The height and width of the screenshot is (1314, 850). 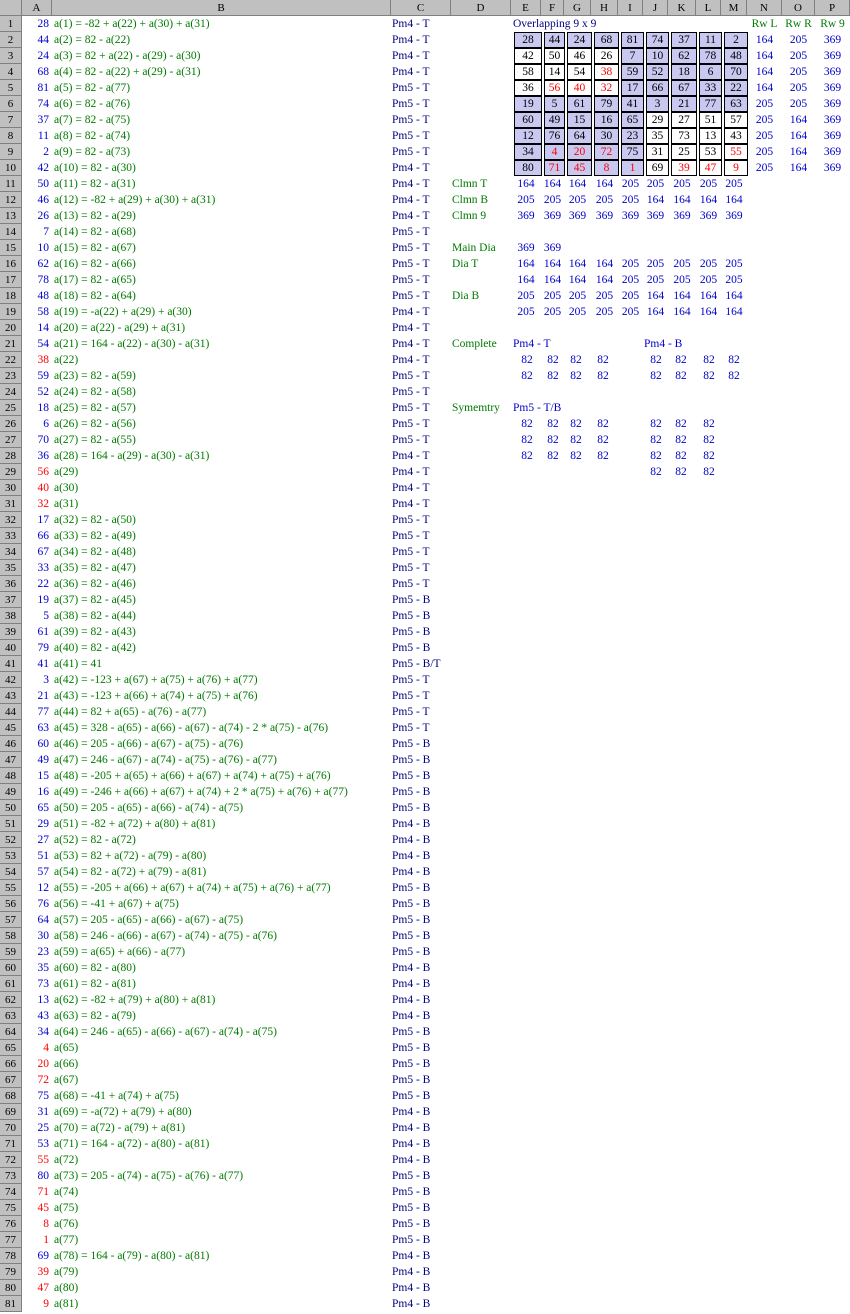 I want to click on square-cell: 64, so click(x=579, y=136).